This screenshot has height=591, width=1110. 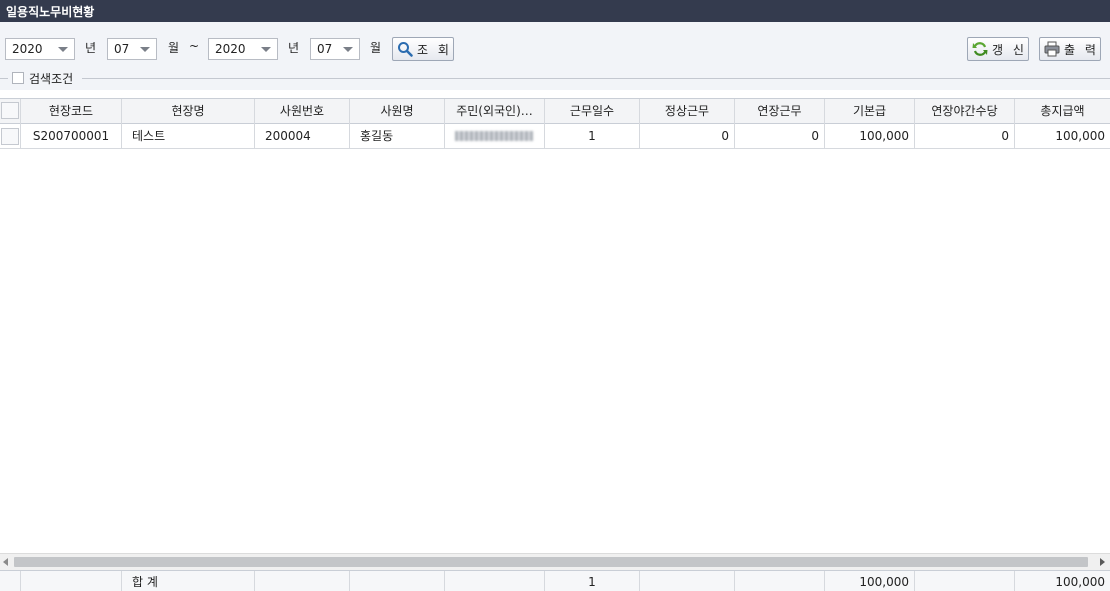 I want to click on cell-site-code: S200700001, so click(x=71, y=136).